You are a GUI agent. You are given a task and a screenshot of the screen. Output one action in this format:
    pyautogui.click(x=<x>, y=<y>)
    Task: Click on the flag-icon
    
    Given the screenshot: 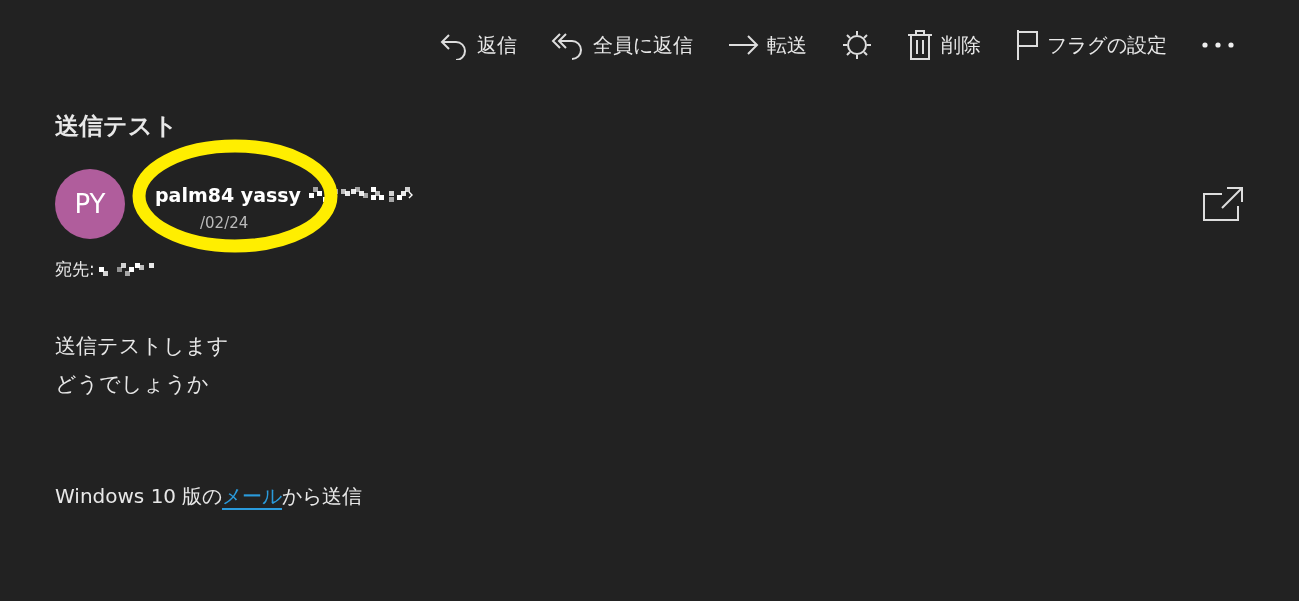 What is the action you would take?
    pyautogui.click(x=1027, y=45)
    